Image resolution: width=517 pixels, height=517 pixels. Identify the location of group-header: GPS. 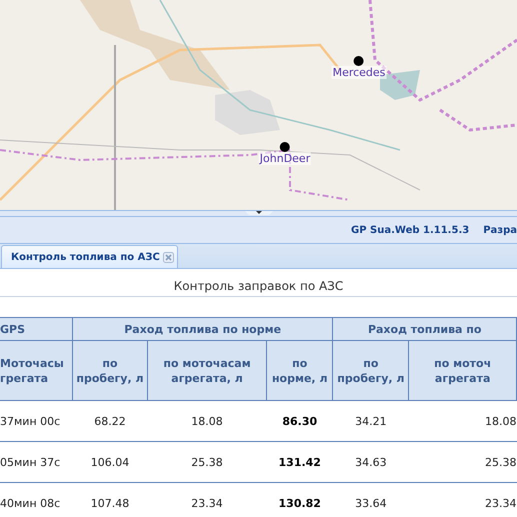
(36, 329).